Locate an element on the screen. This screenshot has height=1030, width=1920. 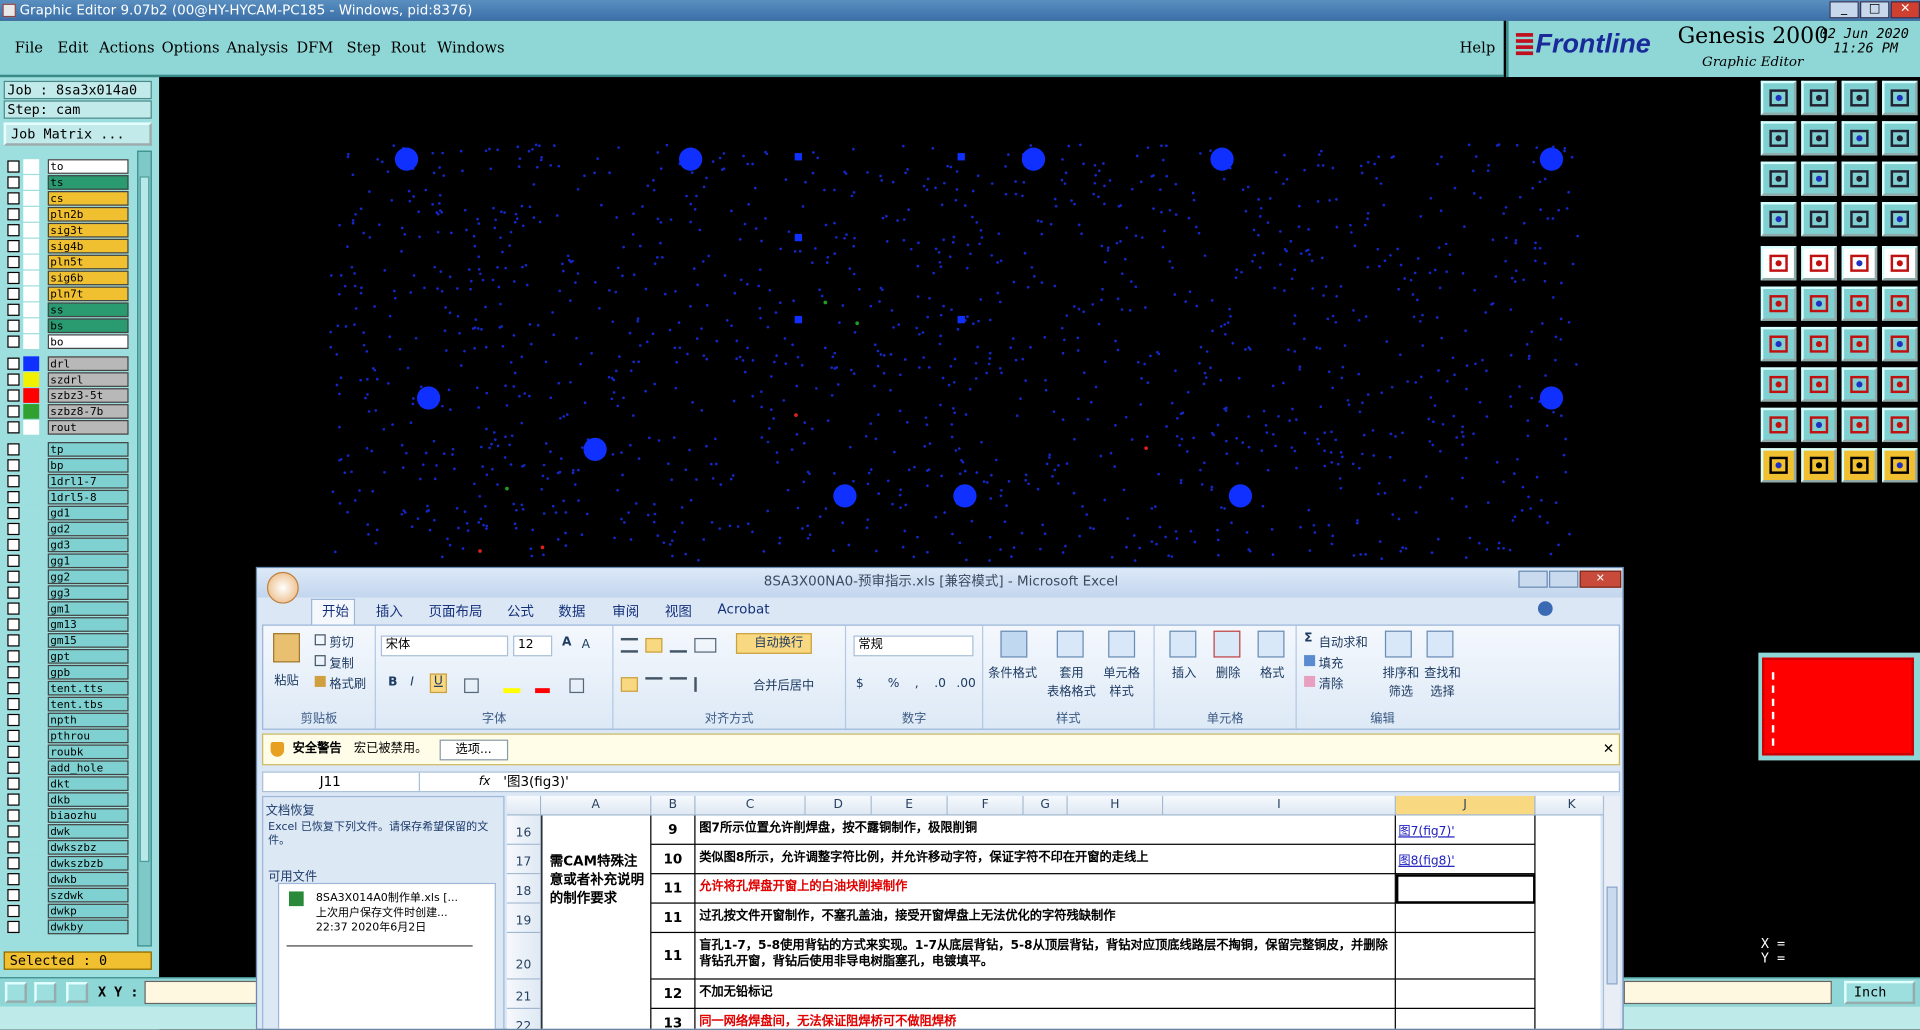
cell-requirement: 类似图8所示，允许调整字符比例，并允许移动字符，保证字符不印在开窗的走线上 is located at coordinates (1045, 859).